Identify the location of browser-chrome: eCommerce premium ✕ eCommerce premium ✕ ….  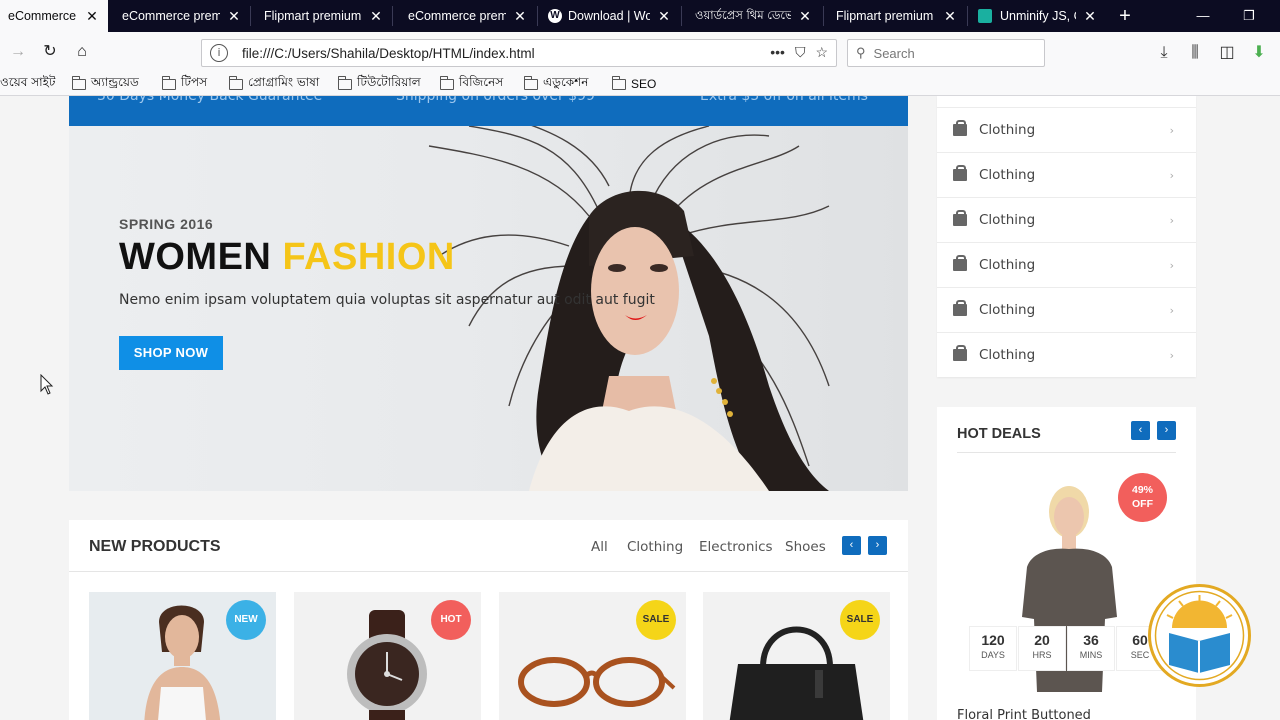
(640, 48).